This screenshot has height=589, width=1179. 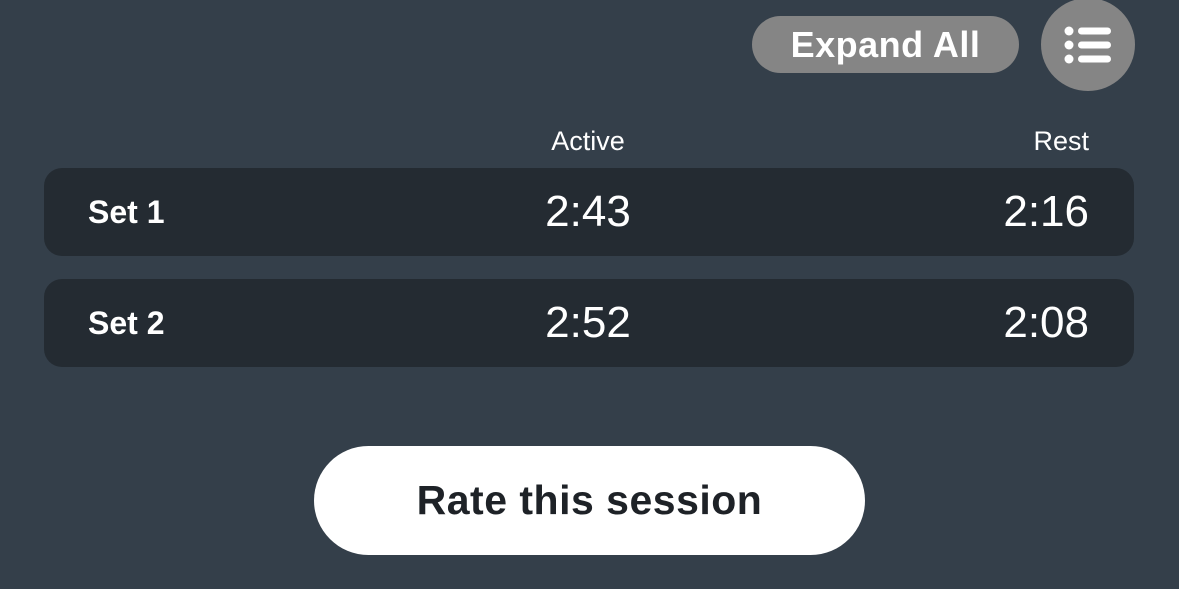 I want to click on set-label: Set 2, so click(x=126, y=323).